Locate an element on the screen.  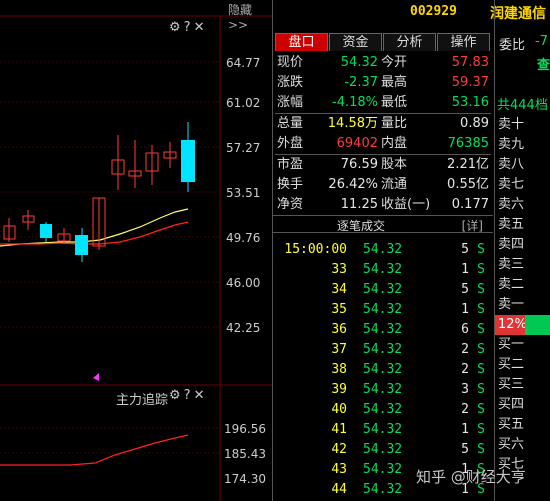
price-tick-4: 53.51 is located at coordinates (243, 193).